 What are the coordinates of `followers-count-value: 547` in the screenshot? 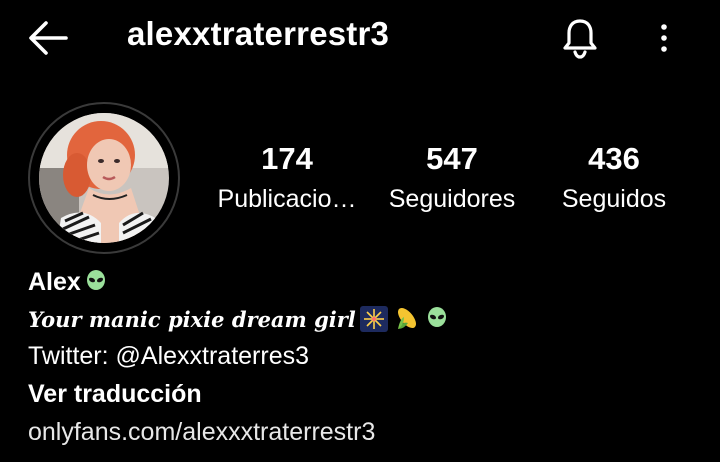 It's located at (452, 158).